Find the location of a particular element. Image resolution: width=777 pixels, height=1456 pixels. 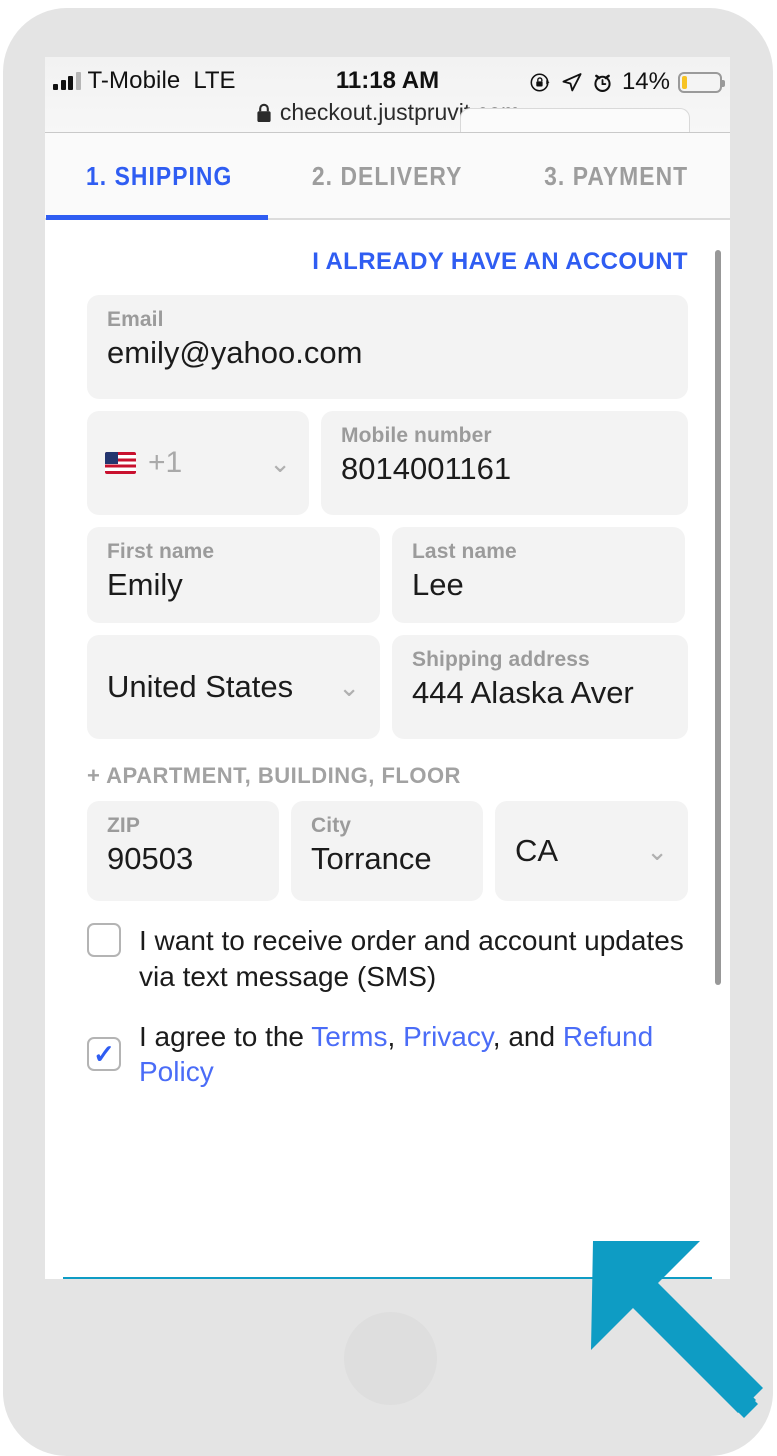

terms-link: Terms is located at coordinates (349, 1036).